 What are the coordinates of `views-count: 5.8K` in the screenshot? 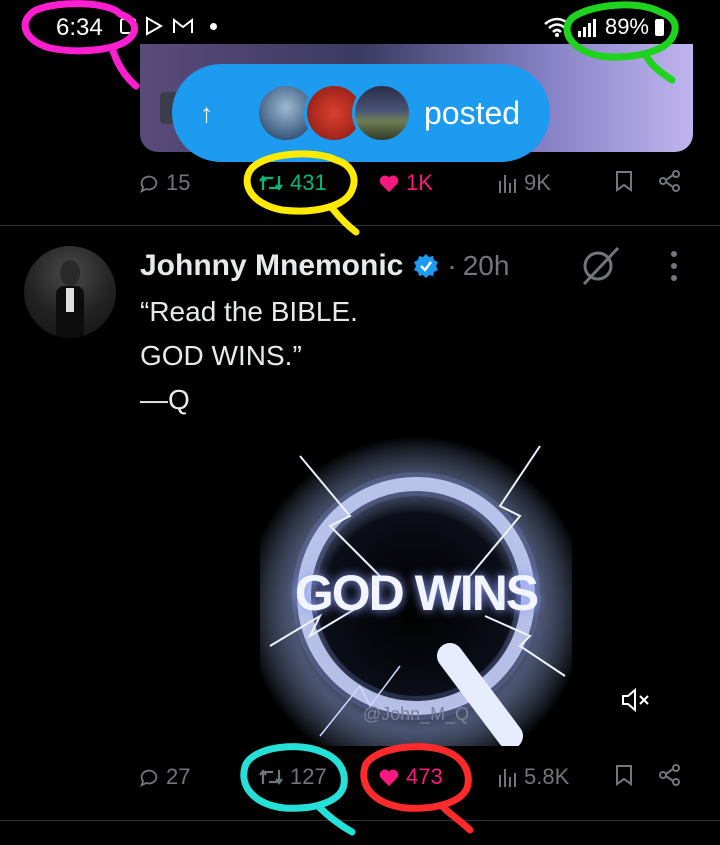 It's located at (547, 776).